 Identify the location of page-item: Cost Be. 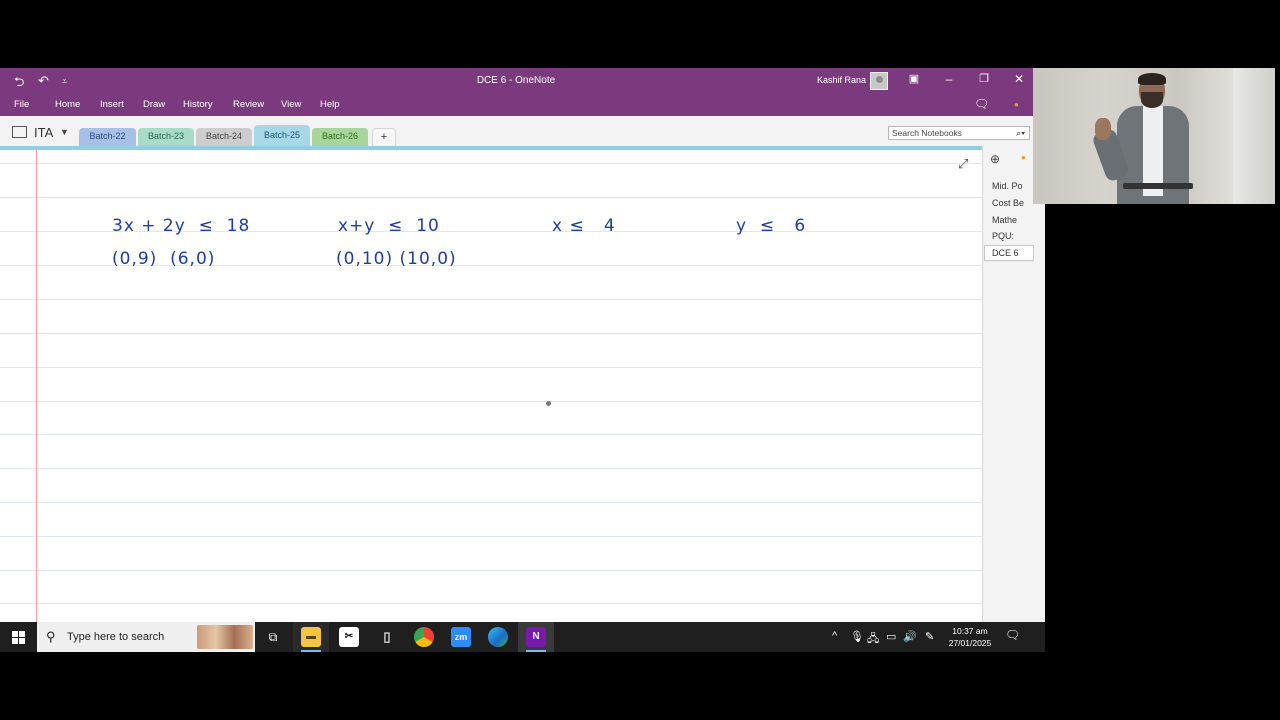
(1008, 203).